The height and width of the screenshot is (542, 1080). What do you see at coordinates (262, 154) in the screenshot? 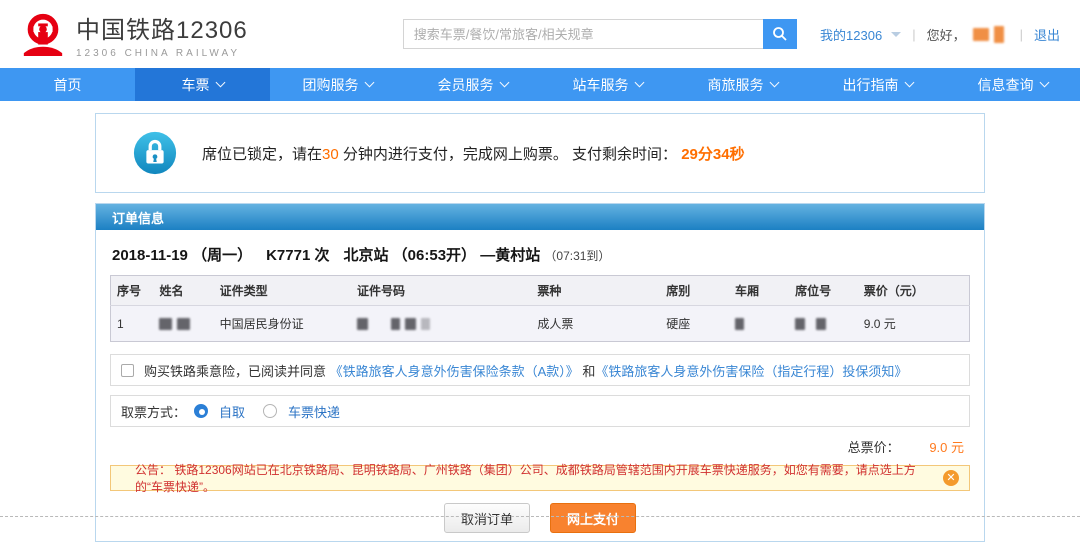
I see `lock-text-before: 席位已锁定，请在` at bounding box center [262, 154].